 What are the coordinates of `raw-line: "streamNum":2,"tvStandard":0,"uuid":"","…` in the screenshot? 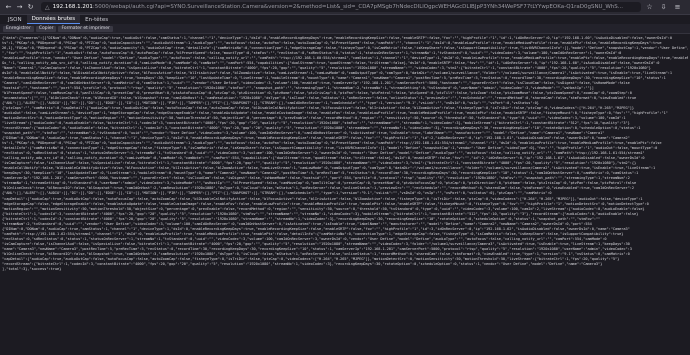 It's located at (297, 223).